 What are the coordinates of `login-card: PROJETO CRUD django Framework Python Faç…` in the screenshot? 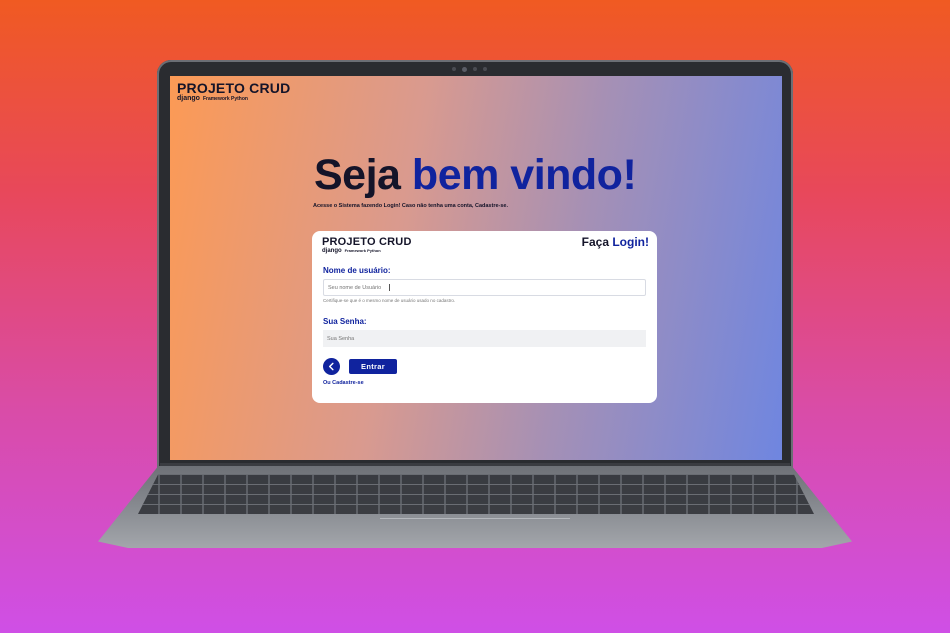 It's located at (484, 317).